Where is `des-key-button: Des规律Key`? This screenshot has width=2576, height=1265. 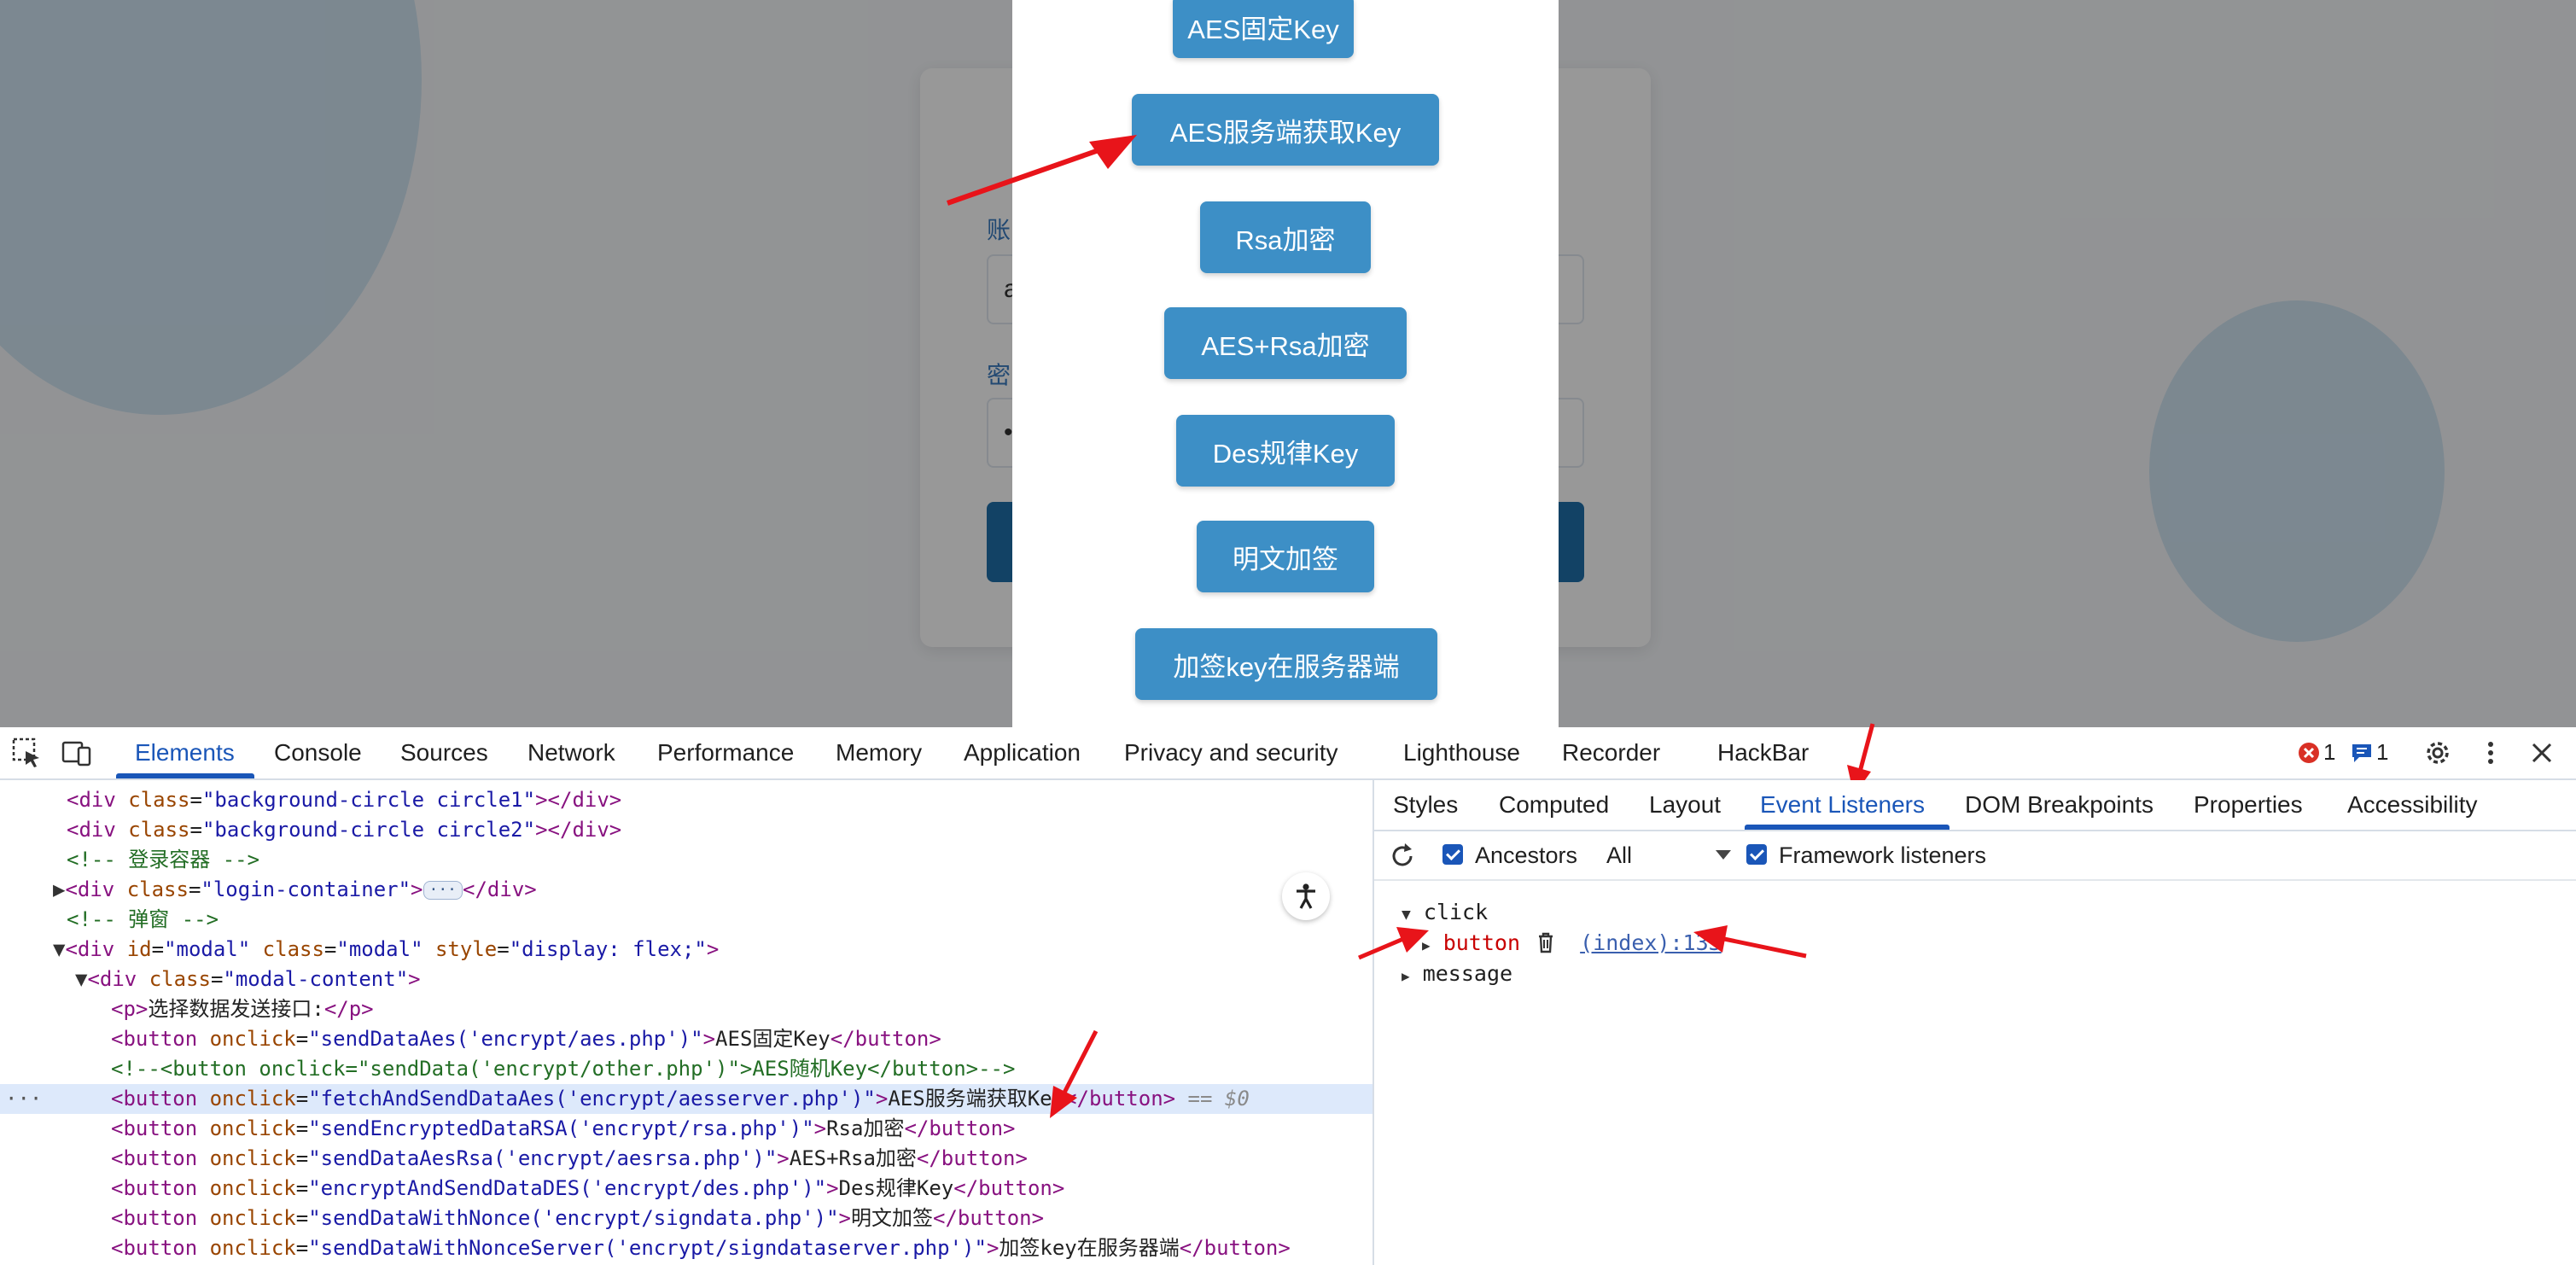
des-key-button: Des规律Key is located at coordinates (1285, 451).